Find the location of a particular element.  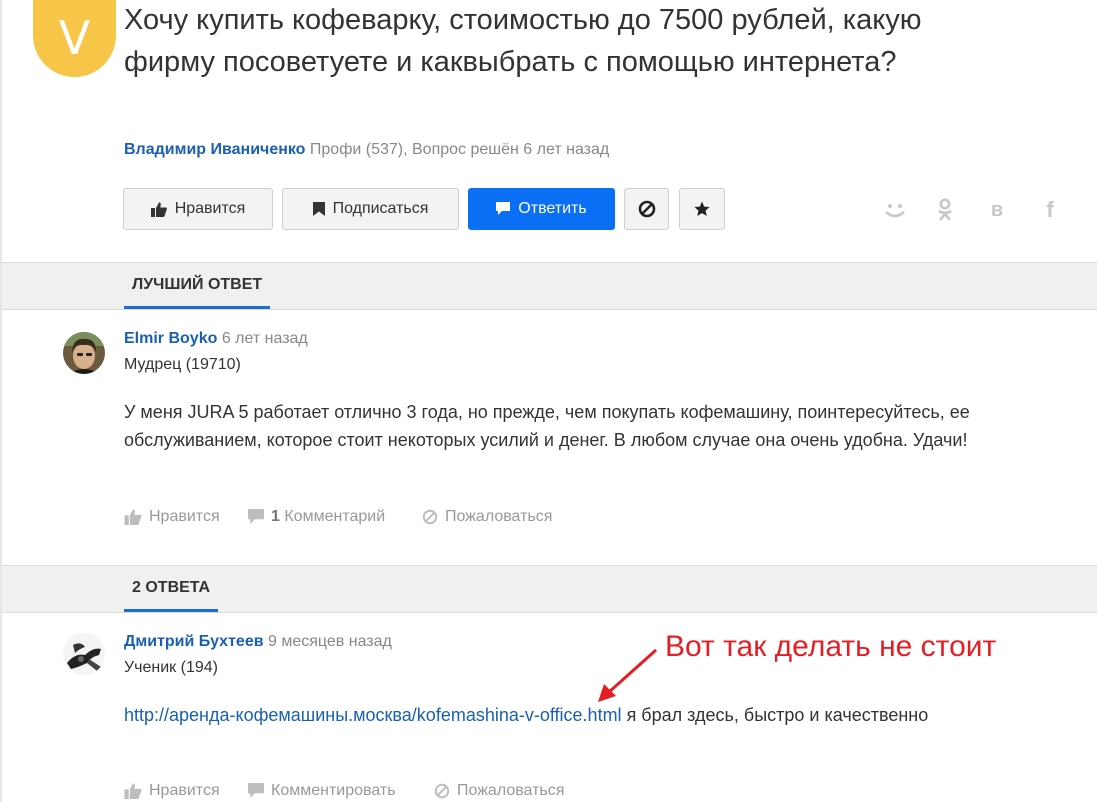

best-answer-meta: Elmir Boyko 6 лет назад is located at coordinates (216, 339).